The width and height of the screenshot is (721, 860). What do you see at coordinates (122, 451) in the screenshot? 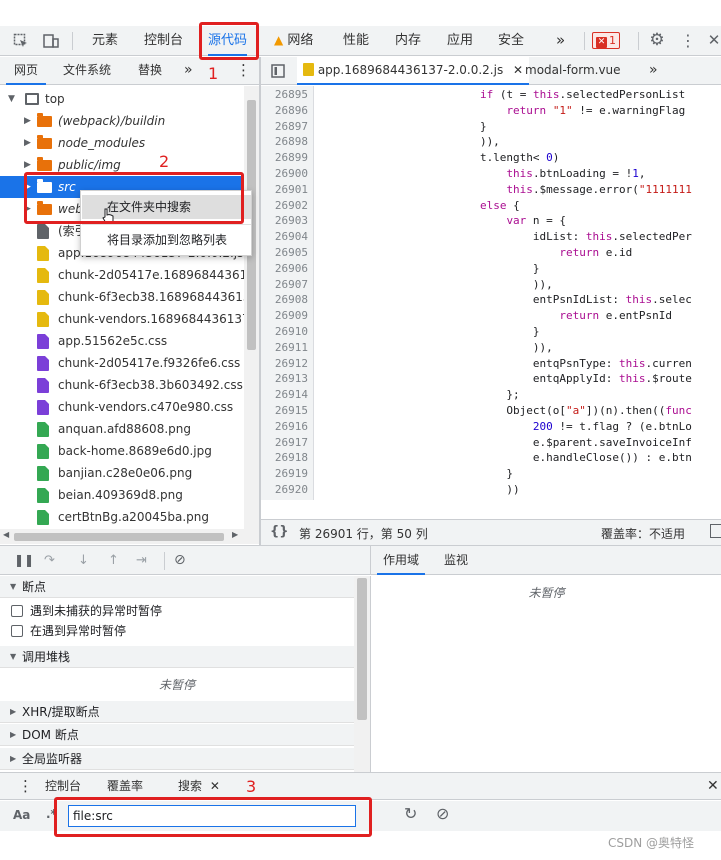
I see `tree-item: back-home.8689e6d0.jpg` at bounding box center [122, 451].